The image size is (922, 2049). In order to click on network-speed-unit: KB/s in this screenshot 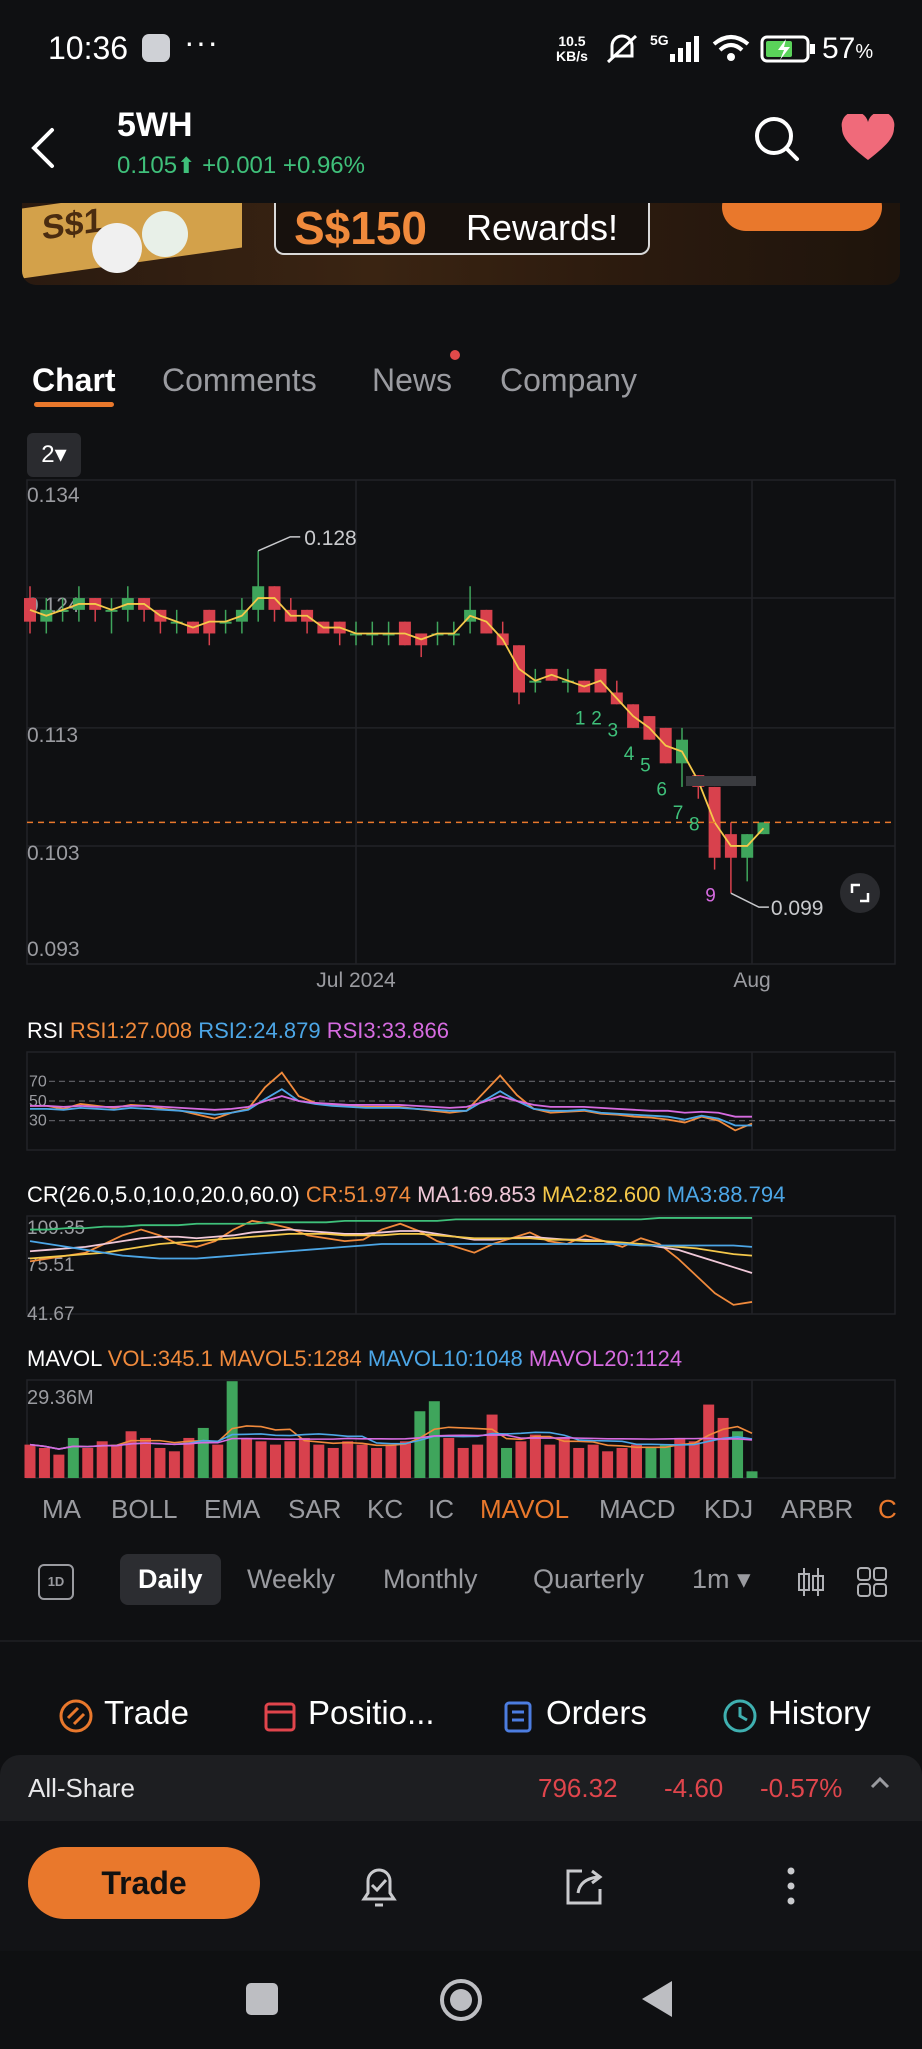, I will do `click(572, 56)`.